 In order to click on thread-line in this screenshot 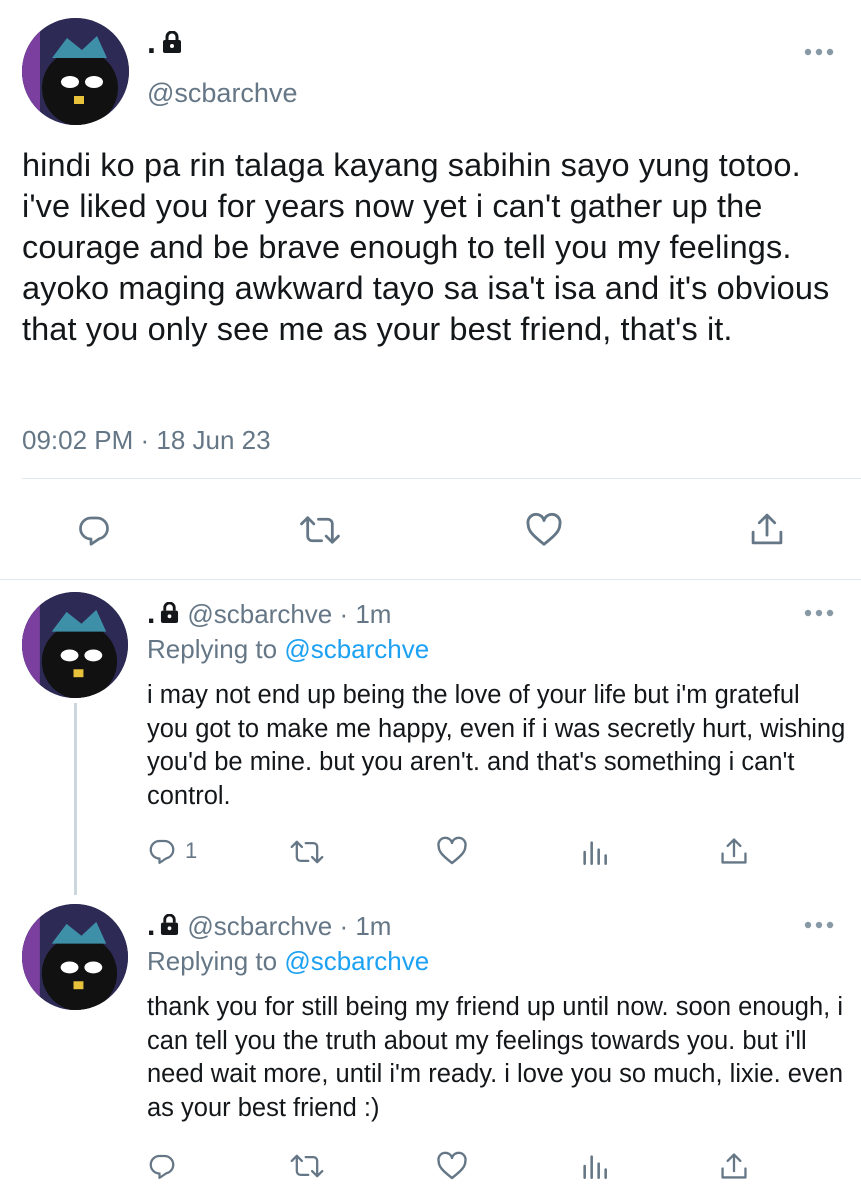, I will do `click(75, 799)`.